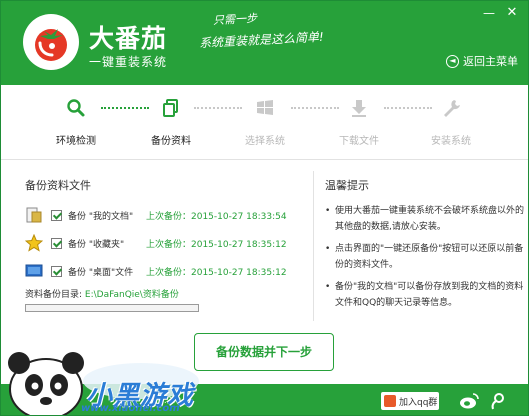 This screenshot has width=529, height=416. Describe the element at coordinates (264, 352) in the screenshot. I see `backup-and-next-button: 备份数据并下一步` at that location.